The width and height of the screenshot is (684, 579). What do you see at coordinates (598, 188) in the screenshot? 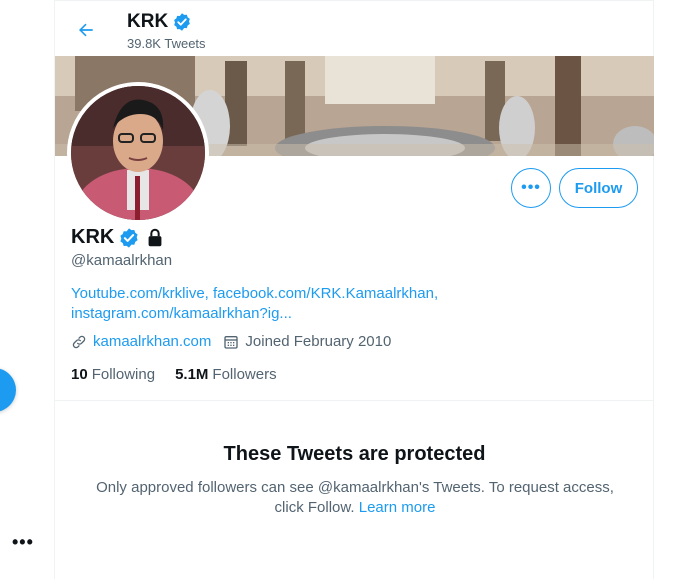
I see `follow-button: Follow` at bounding box center [598, 188].